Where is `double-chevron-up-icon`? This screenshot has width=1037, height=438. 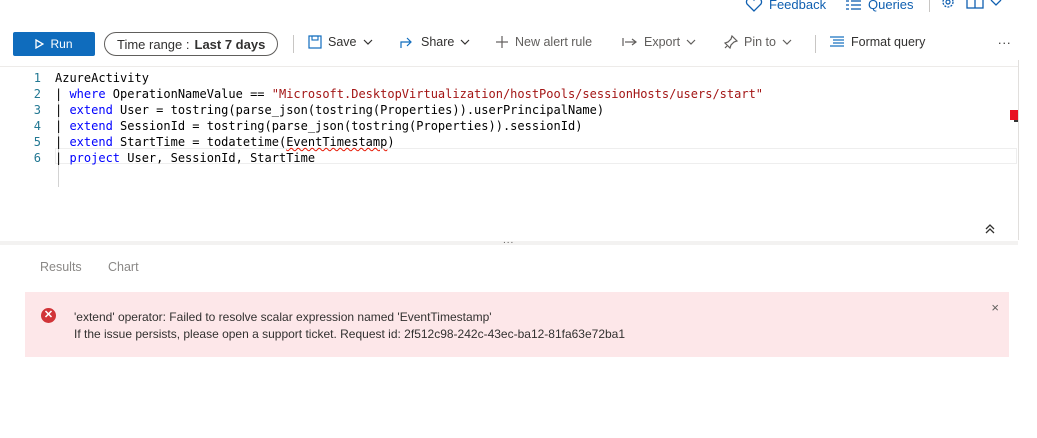 double-chevron-up-icon is located at coordinates (990, 229).